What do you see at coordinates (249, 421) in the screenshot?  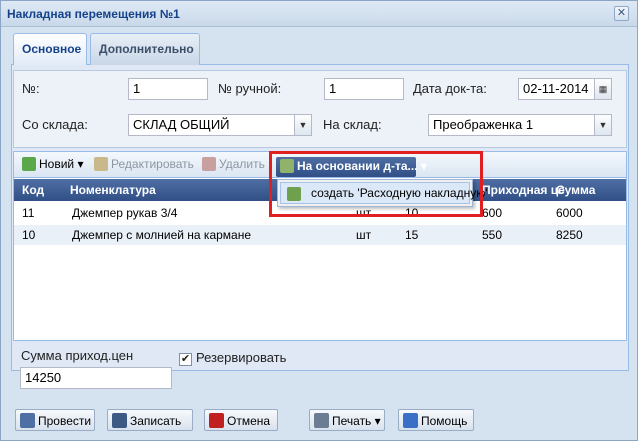 I see `cancel-label: Отмена` at bounding box center [249, 421].